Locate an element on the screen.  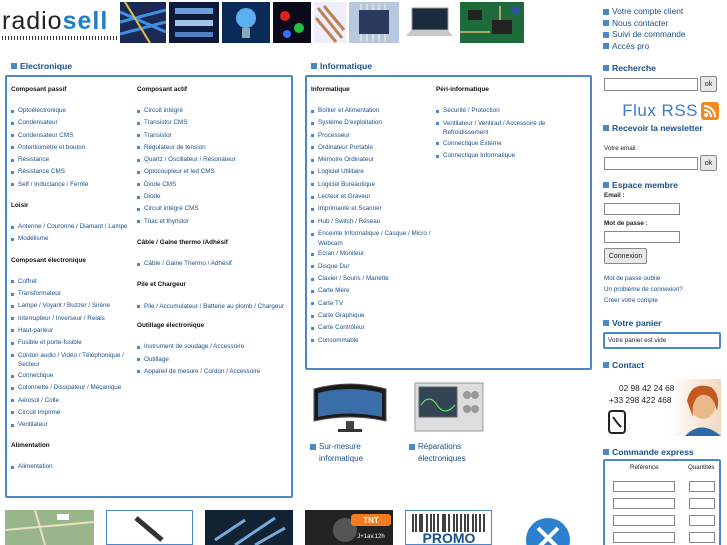
category-item: Connectique is located at coordinates (72, 376).